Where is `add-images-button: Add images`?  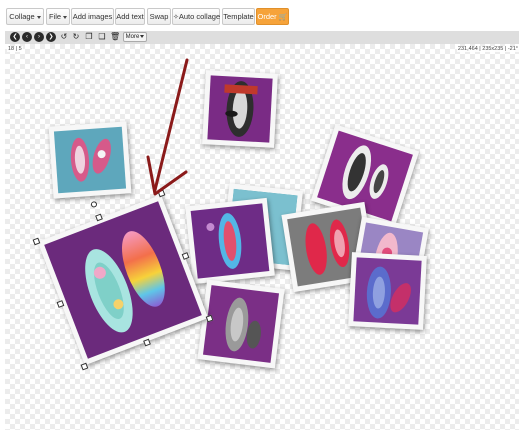 add-images-button: Add images is located at coordinates (92, 16).